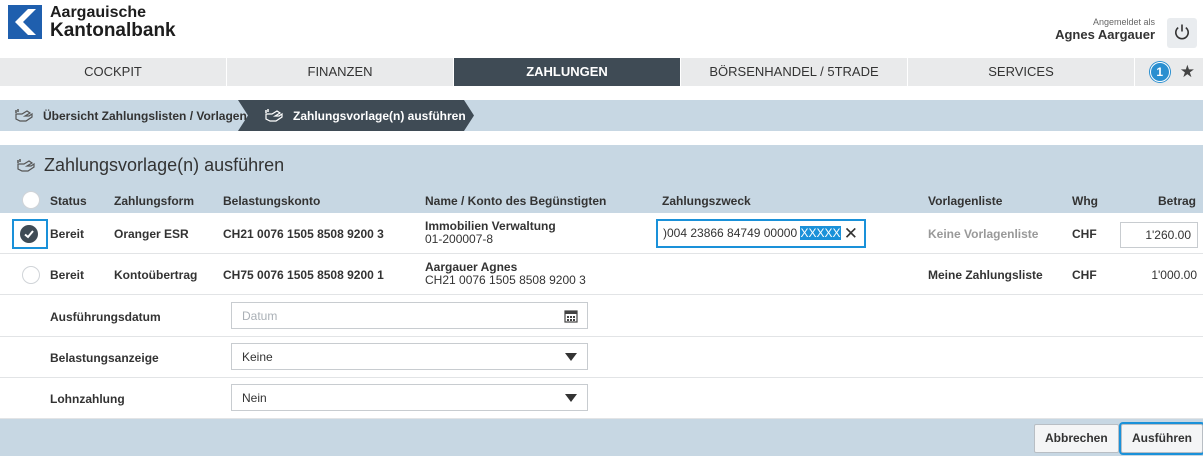 This screenshot has height=456, width=1203. I want to click on row-beguenstigter-konto: 01-200007-8, so click(459, 239).